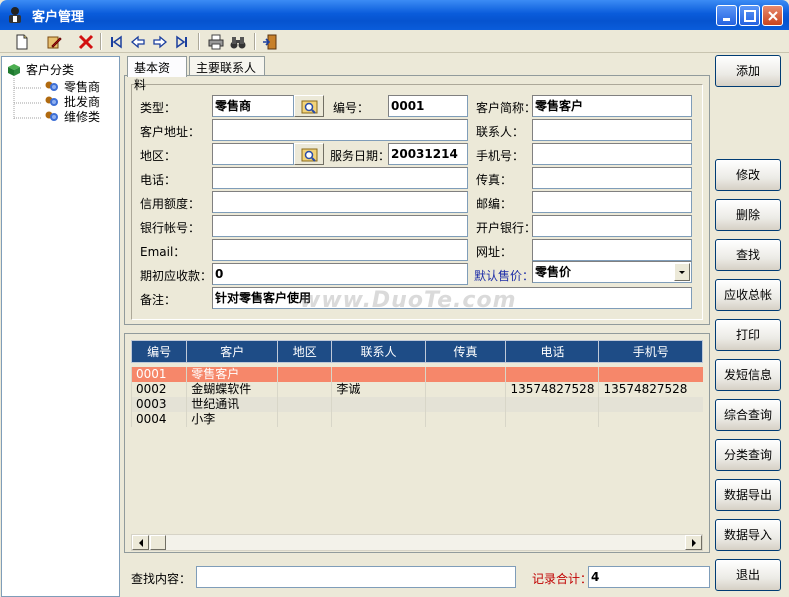  Describe the element at coordinates (612, 130) in the screenshot. I see `contact-field` at that location.